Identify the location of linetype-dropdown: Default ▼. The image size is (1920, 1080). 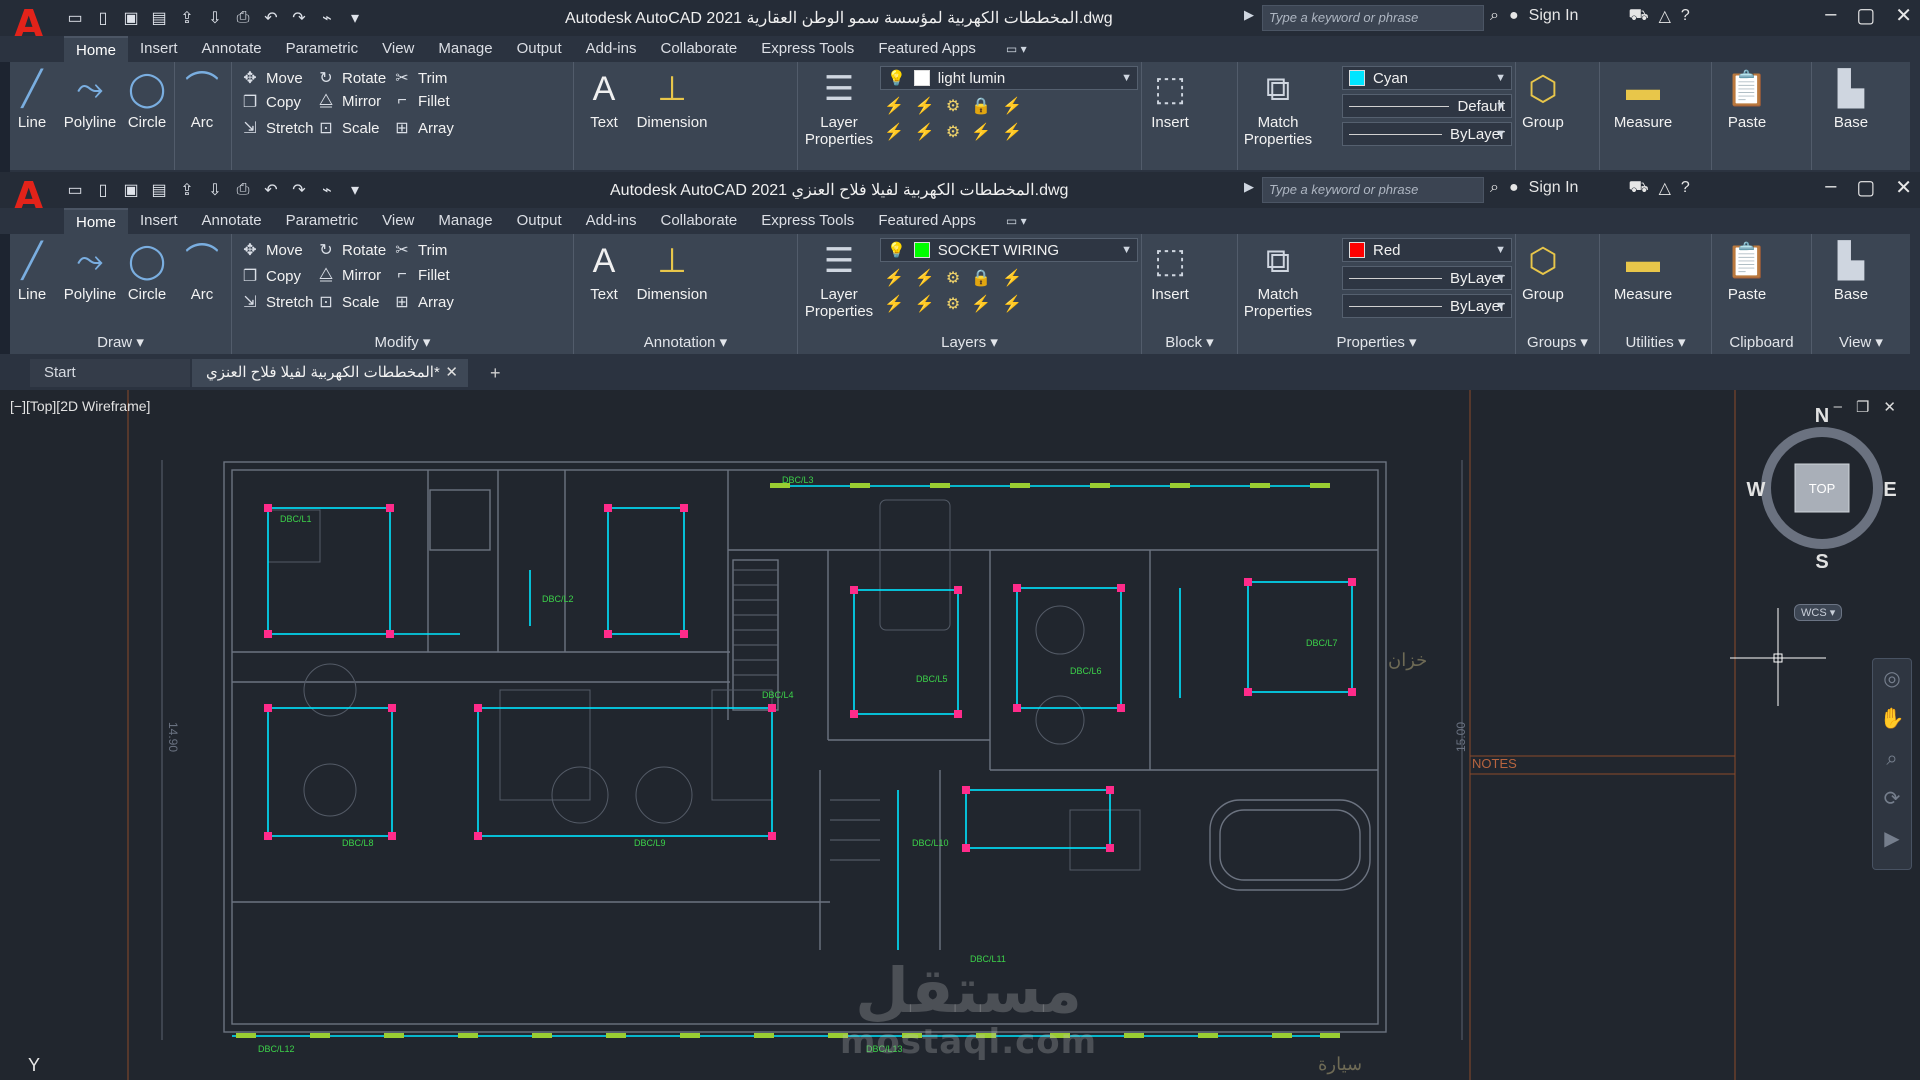
(1427, 106).